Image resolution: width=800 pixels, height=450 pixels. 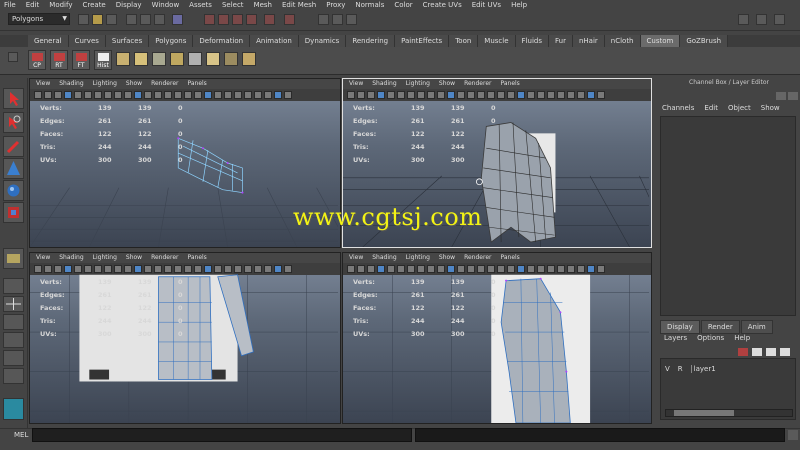 What do you see at coordinates (83, 19) in the screenshot?
I see `new-scene-icon` at bounding box center [83, 19].